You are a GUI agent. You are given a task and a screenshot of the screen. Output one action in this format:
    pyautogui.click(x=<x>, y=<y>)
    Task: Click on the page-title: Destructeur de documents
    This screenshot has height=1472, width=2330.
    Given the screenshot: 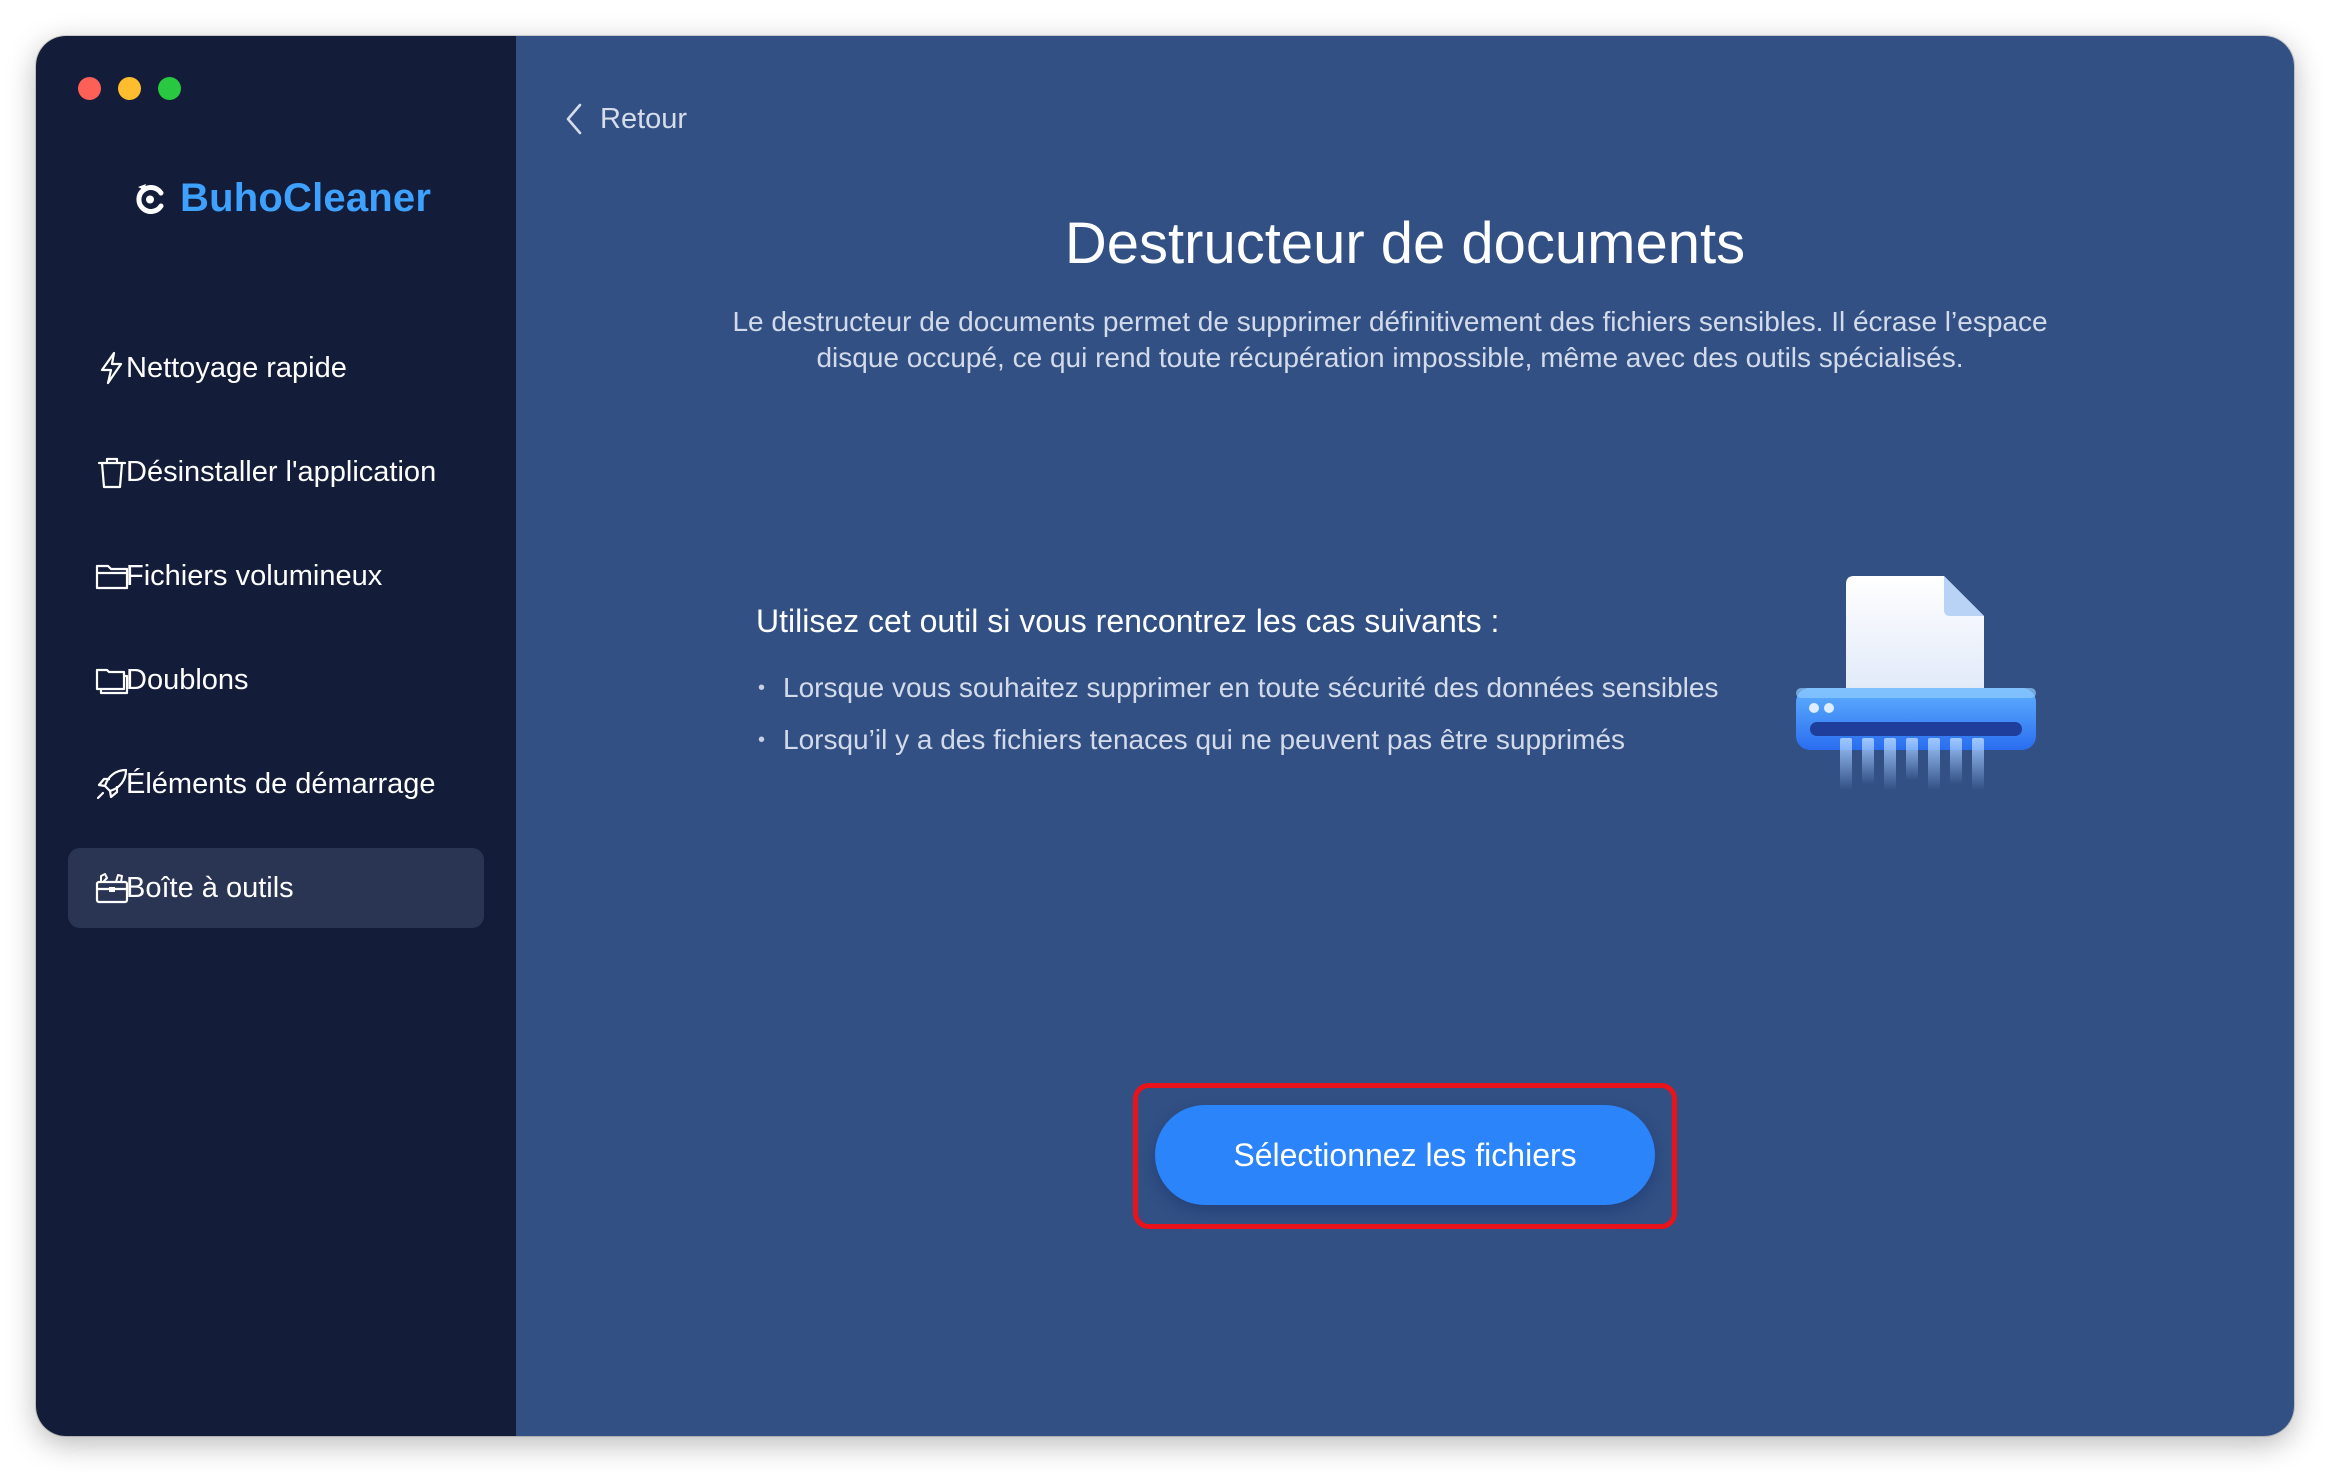 What is the action you would take?
    pyautogui.click(x=1405, y=243)
    